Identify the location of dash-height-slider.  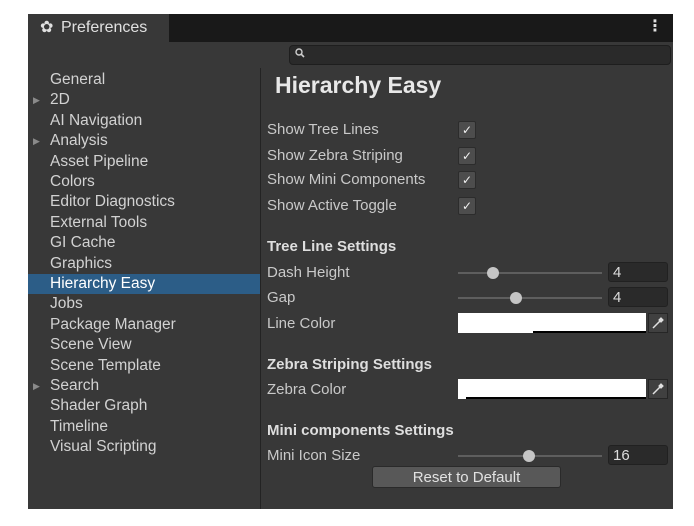
(530, 273).